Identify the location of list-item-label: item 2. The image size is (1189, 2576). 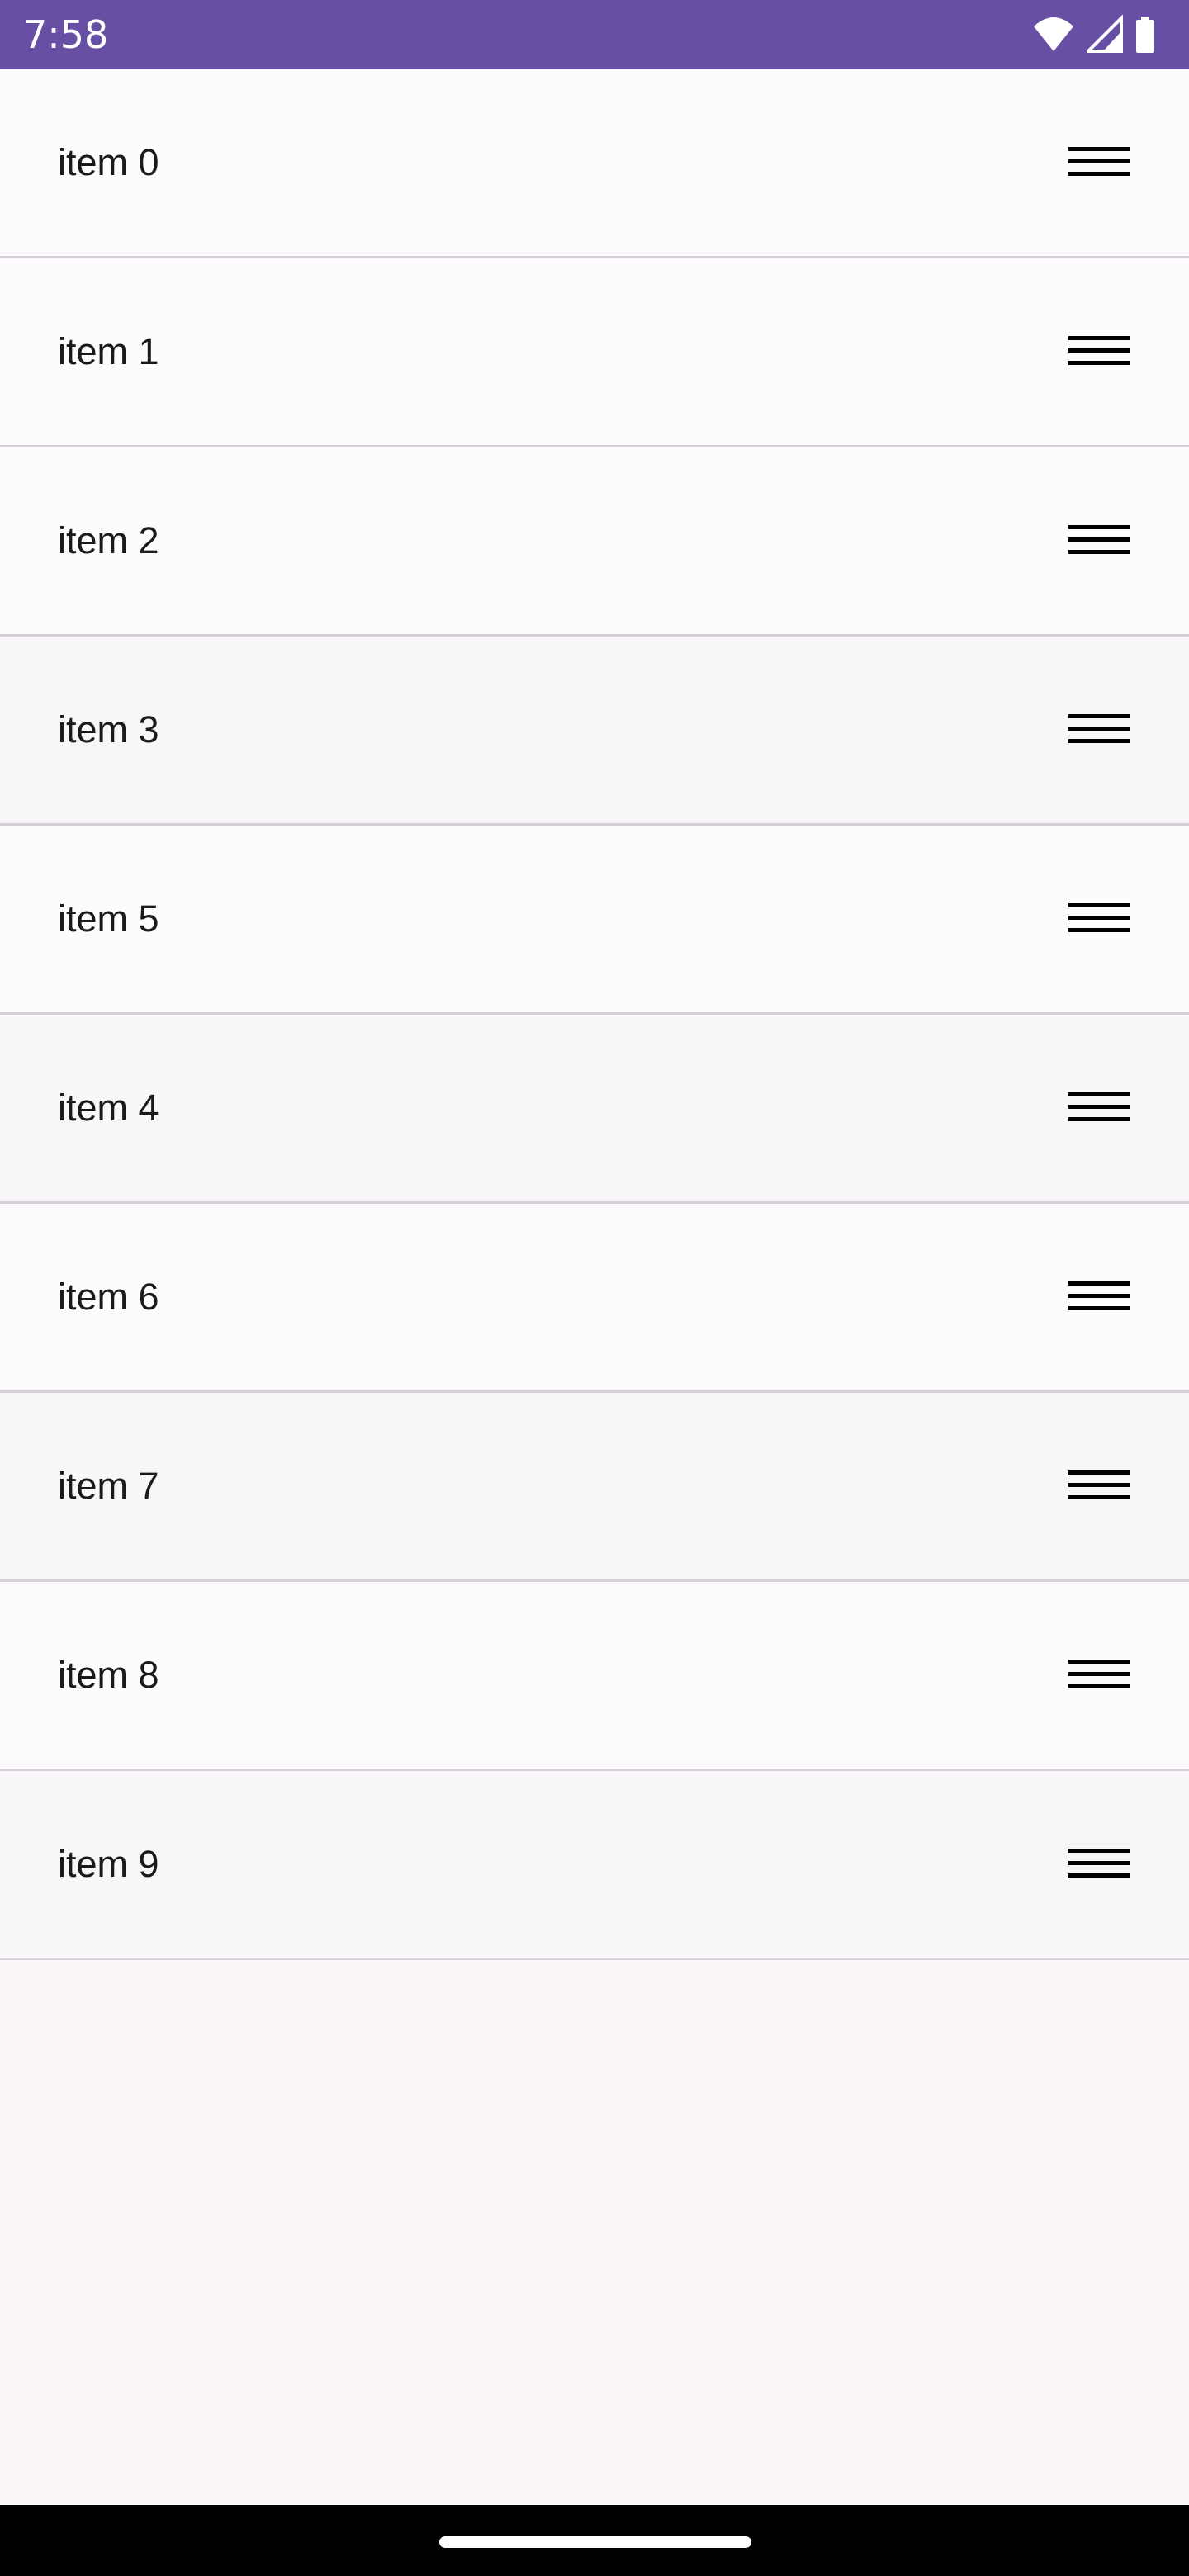
(108, 540).